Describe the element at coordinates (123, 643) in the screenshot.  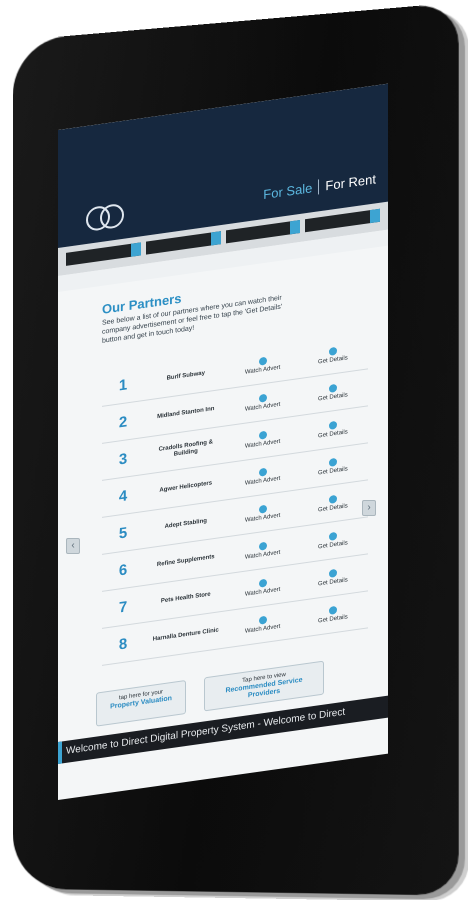
I see `row-number: 8` at that location.